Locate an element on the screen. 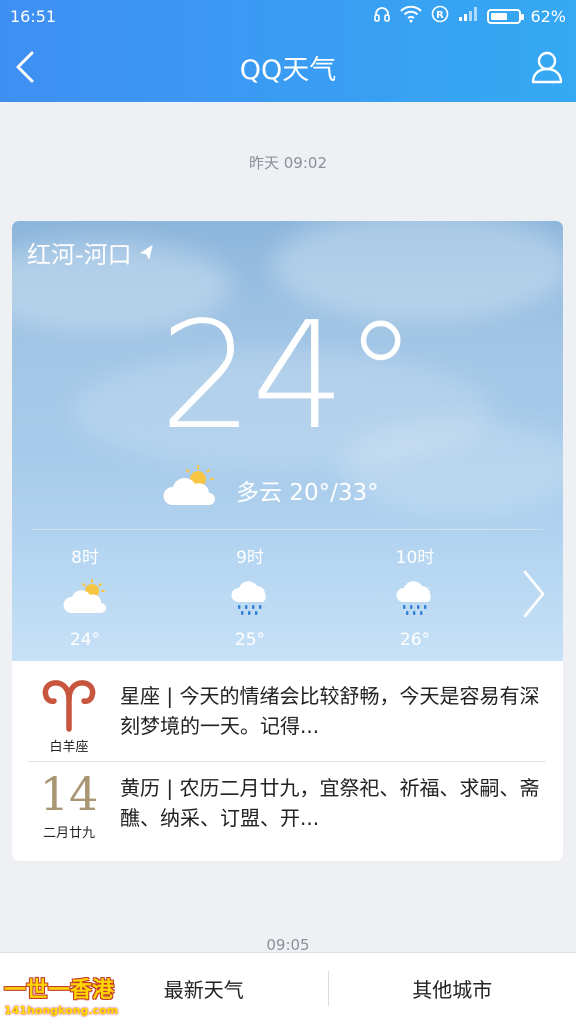 This screenshot has height=1024, width=576. page-title: QQ天气 is located at coordinates (288, 70).